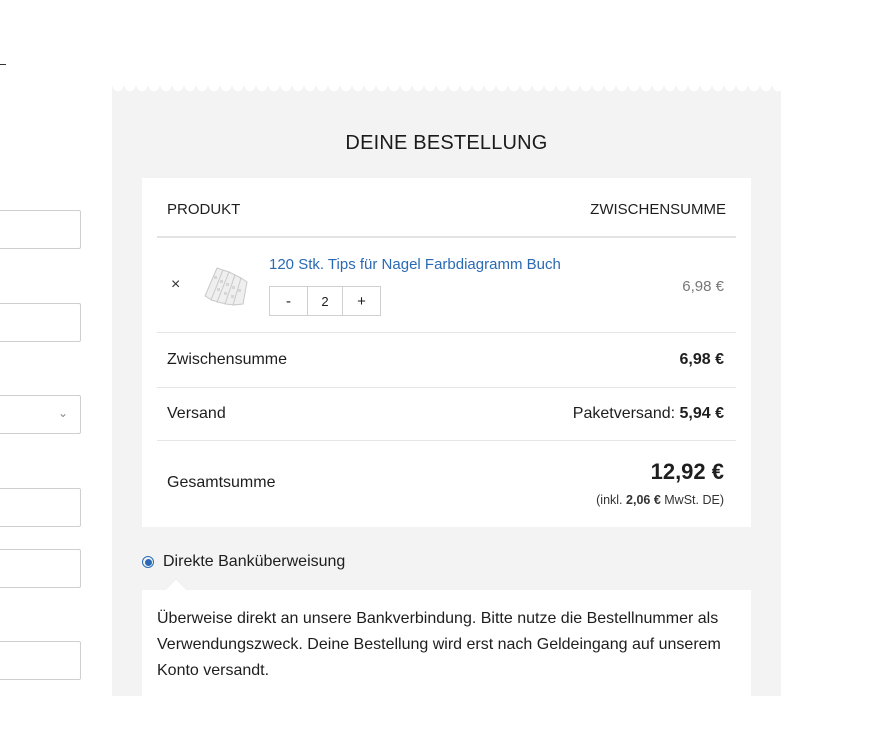 The height and width of the screenshot is (730, 883). What do you see at coordinates (175, 285) in the screenshot?
I see `remove-item-button: ×` at bounding box center [175, 285].